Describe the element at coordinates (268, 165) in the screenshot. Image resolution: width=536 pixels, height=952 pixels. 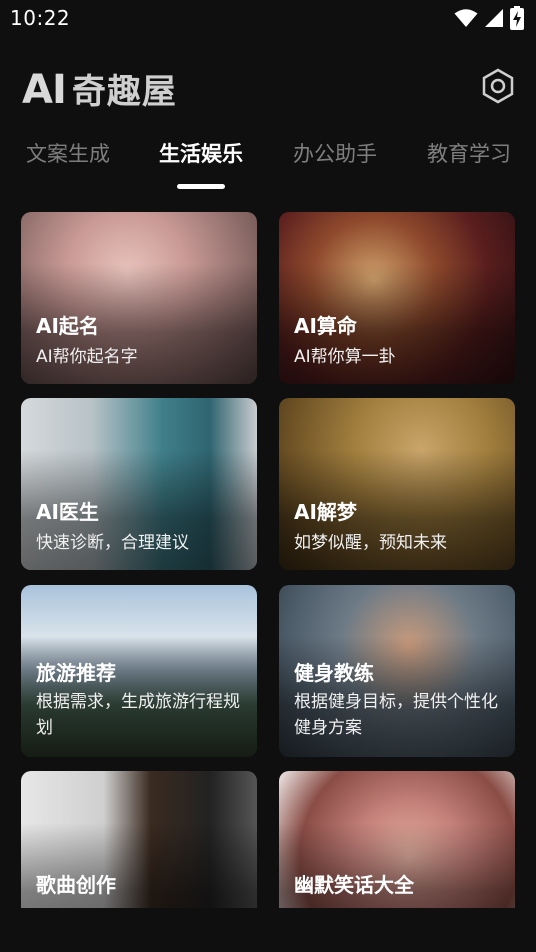
I see `category-tabs: 文案生成 生活娱乐 办公助手 教育学习` at that location.